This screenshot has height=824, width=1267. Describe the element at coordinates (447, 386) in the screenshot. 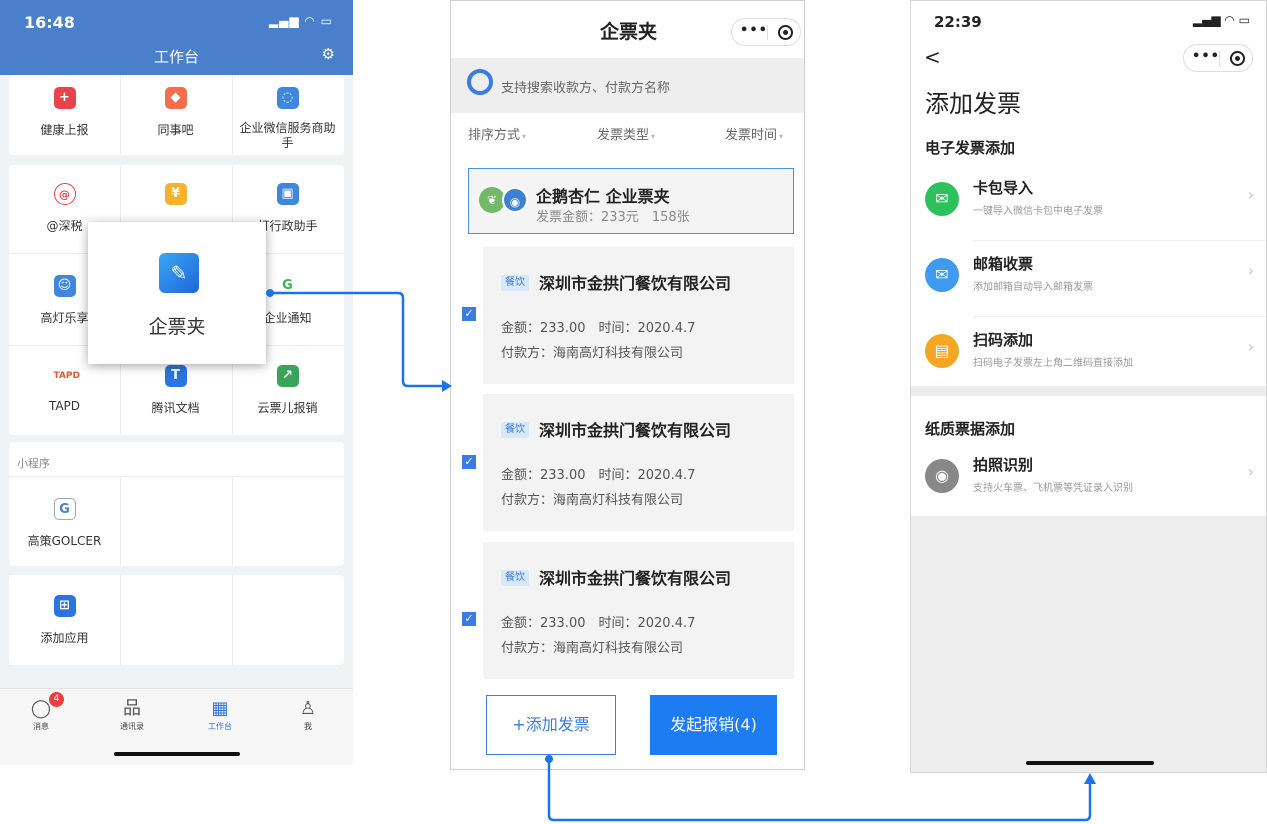

I see `arrow-head-right` at that location.